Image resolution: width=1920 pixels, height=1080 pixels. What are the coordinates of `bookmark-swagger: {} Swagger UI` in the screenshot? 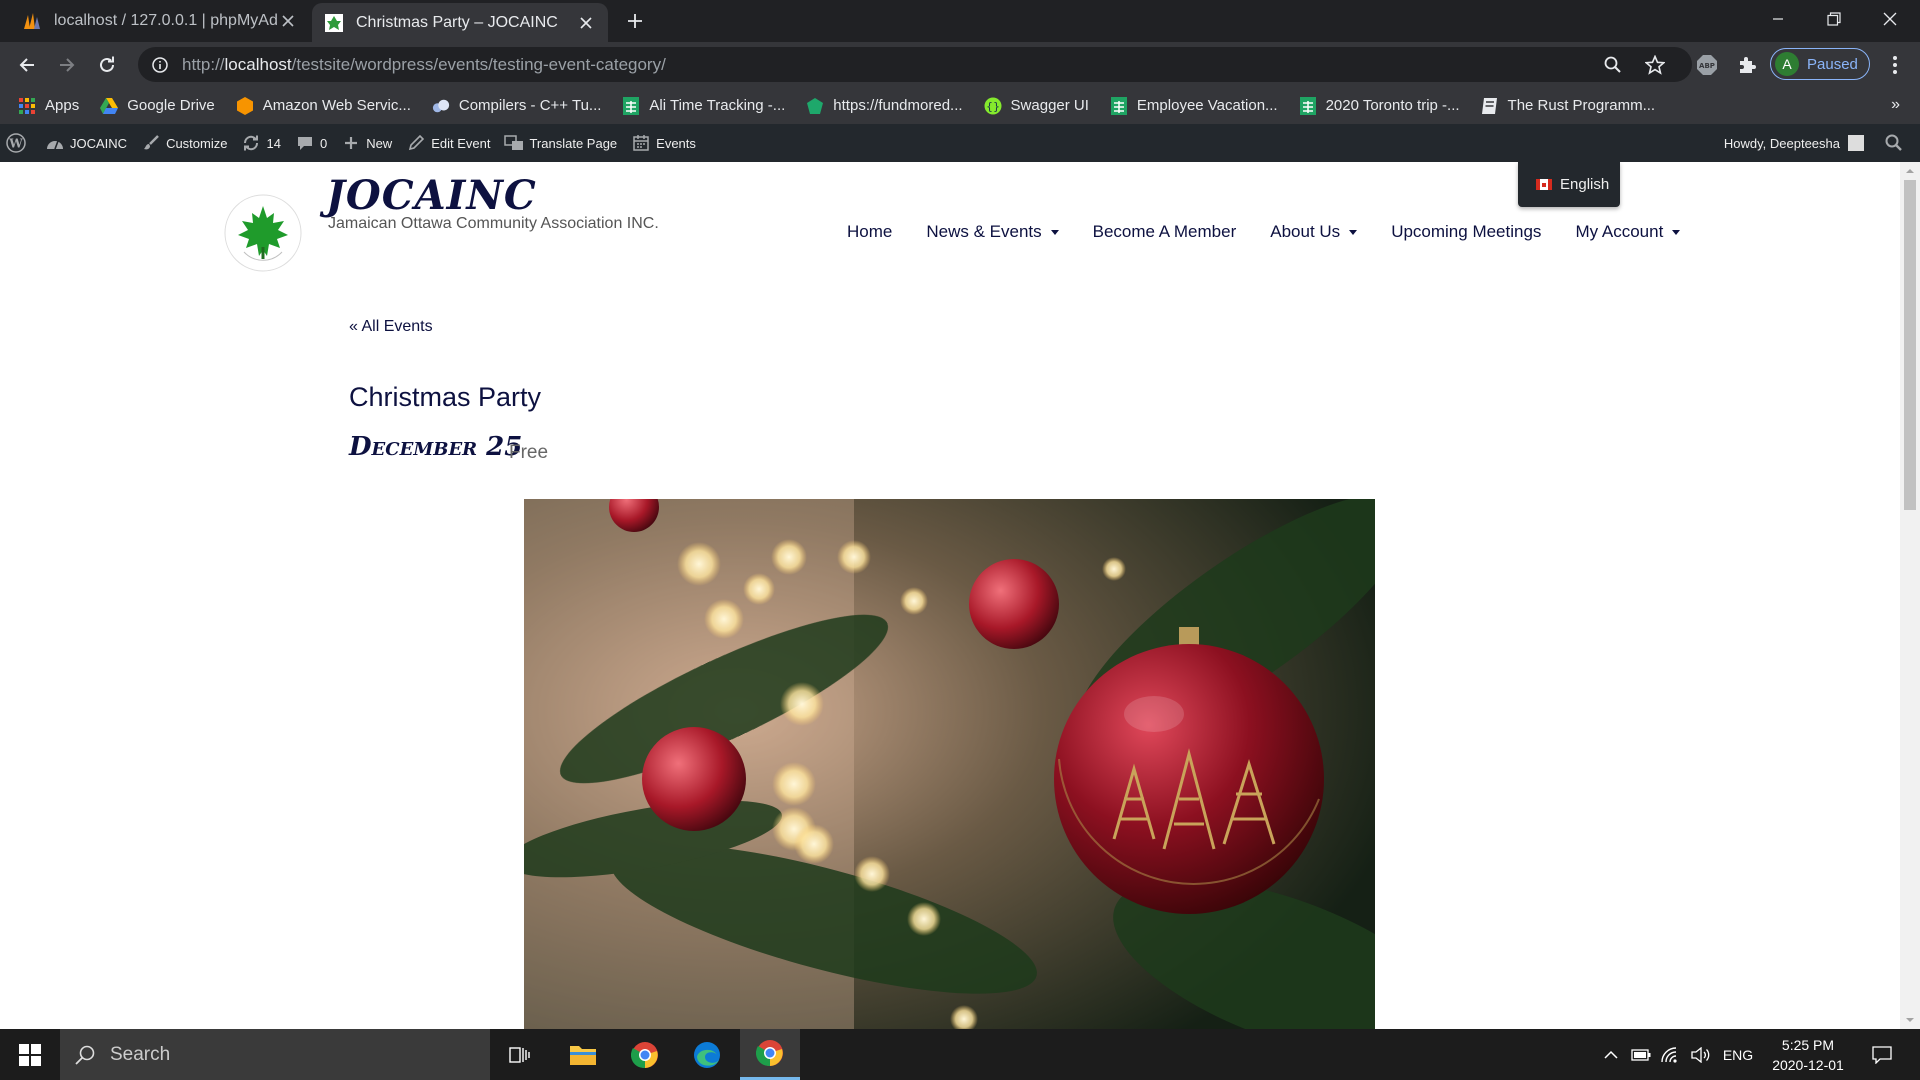 It's located at (1036, 106).